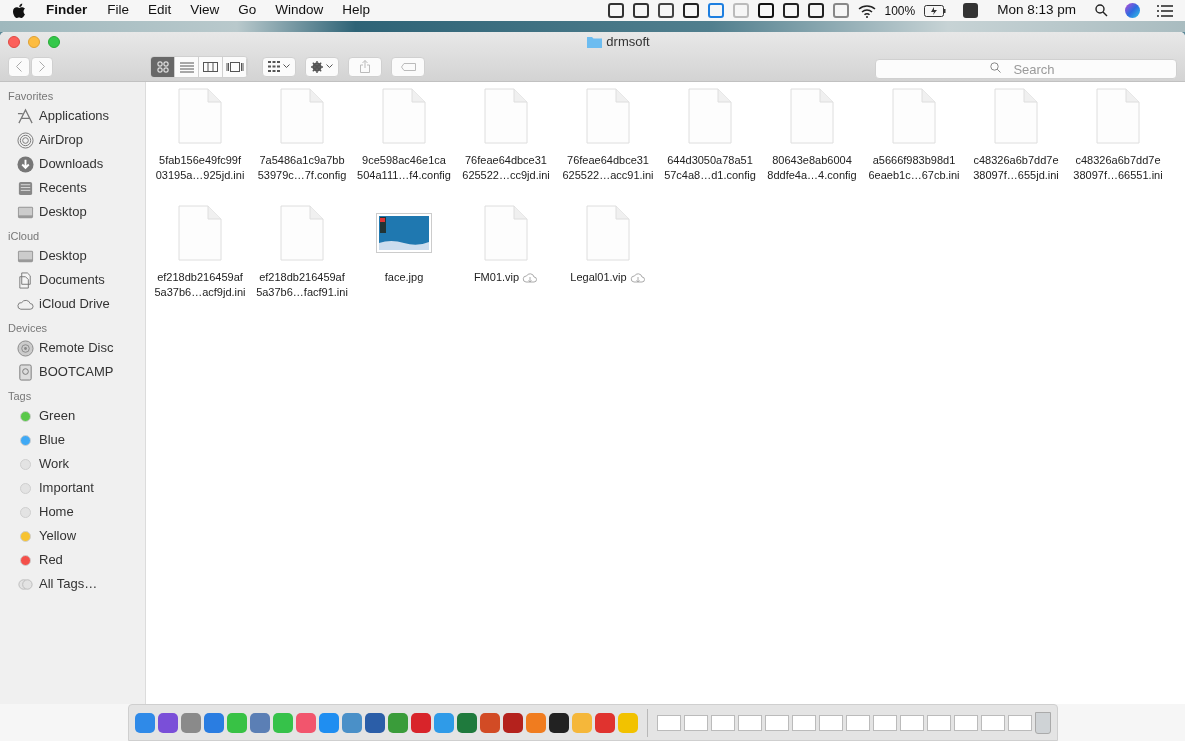 The height and width of the screenshot is (741, 1185). Describe the element at coordinates (274, 66) in the screenshot. I see `grid-icon` at that location.